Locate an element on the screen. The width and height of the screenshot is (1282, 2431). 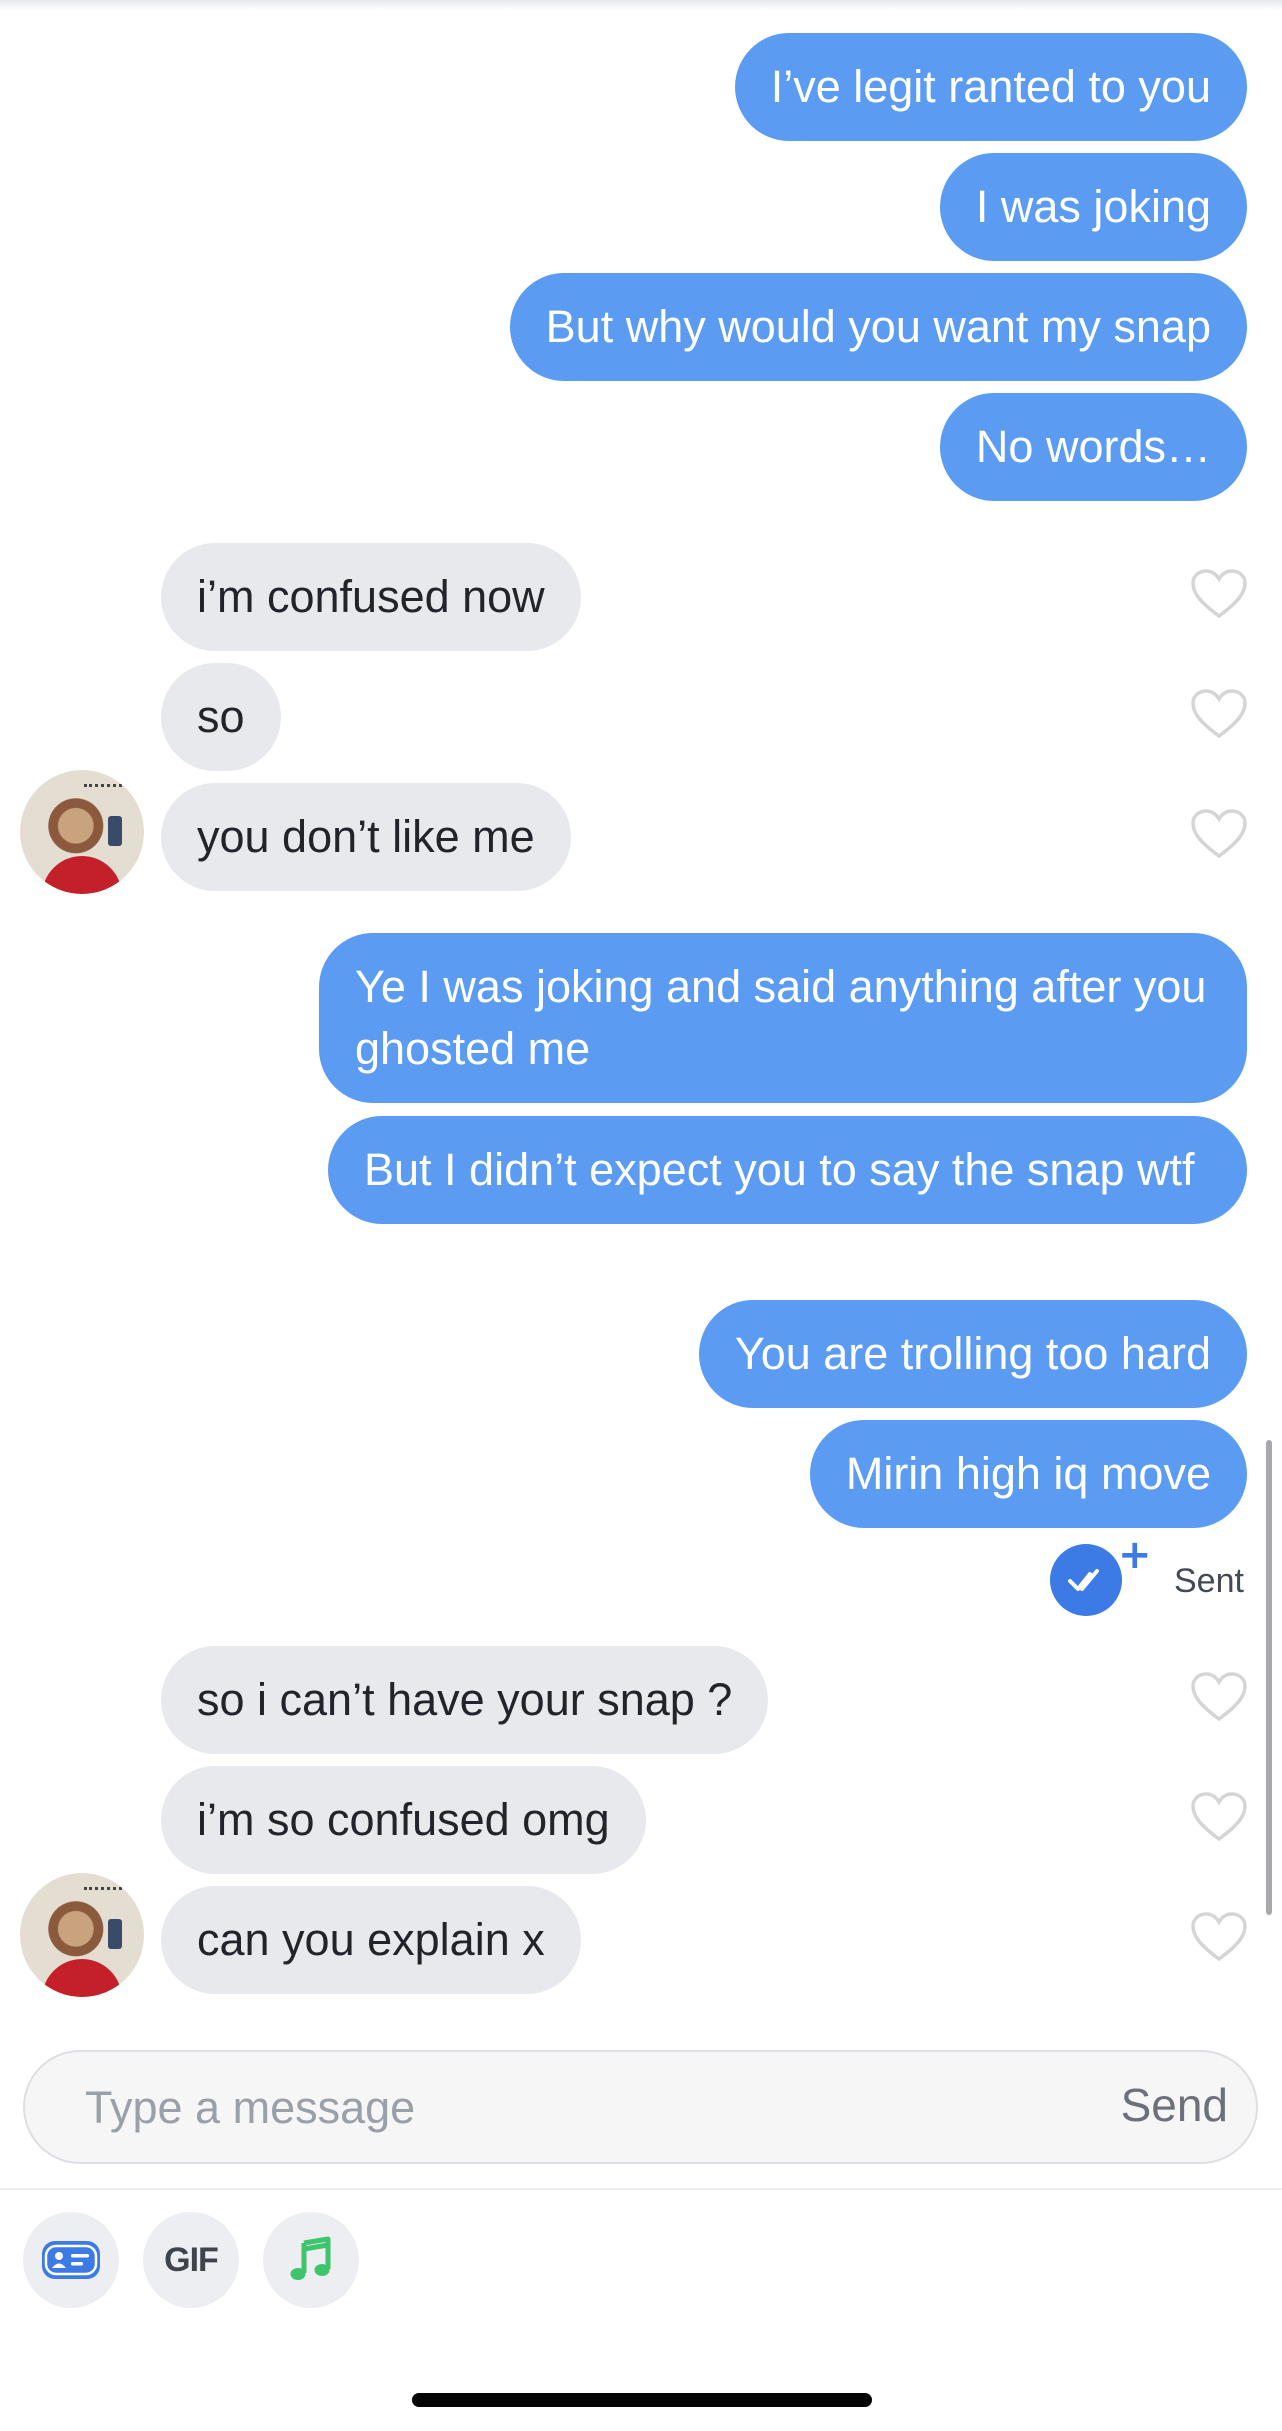
message-input is located at coordinates (535, 2108).